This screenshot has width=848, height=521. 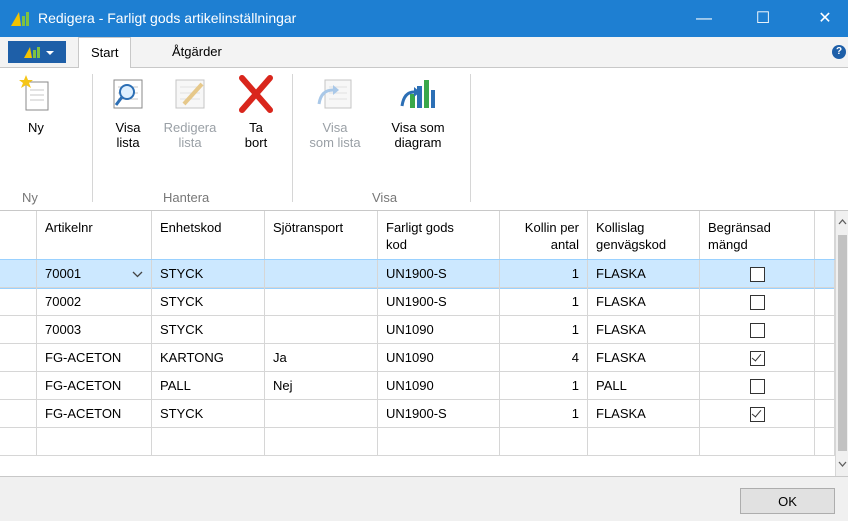 I want to click on cell-artikelnr: 70002, so click(x=94, y=302).